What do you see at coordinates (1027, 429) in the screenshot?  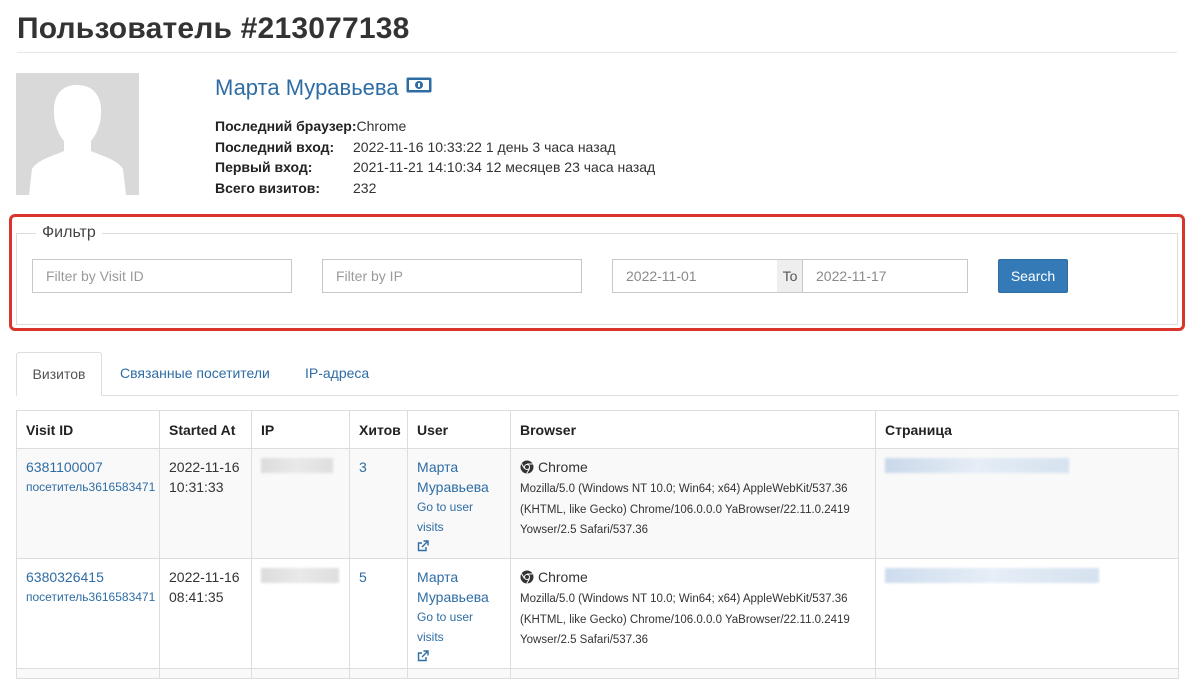 I see `column-header: Страница` at bounding box center [1027, 429].